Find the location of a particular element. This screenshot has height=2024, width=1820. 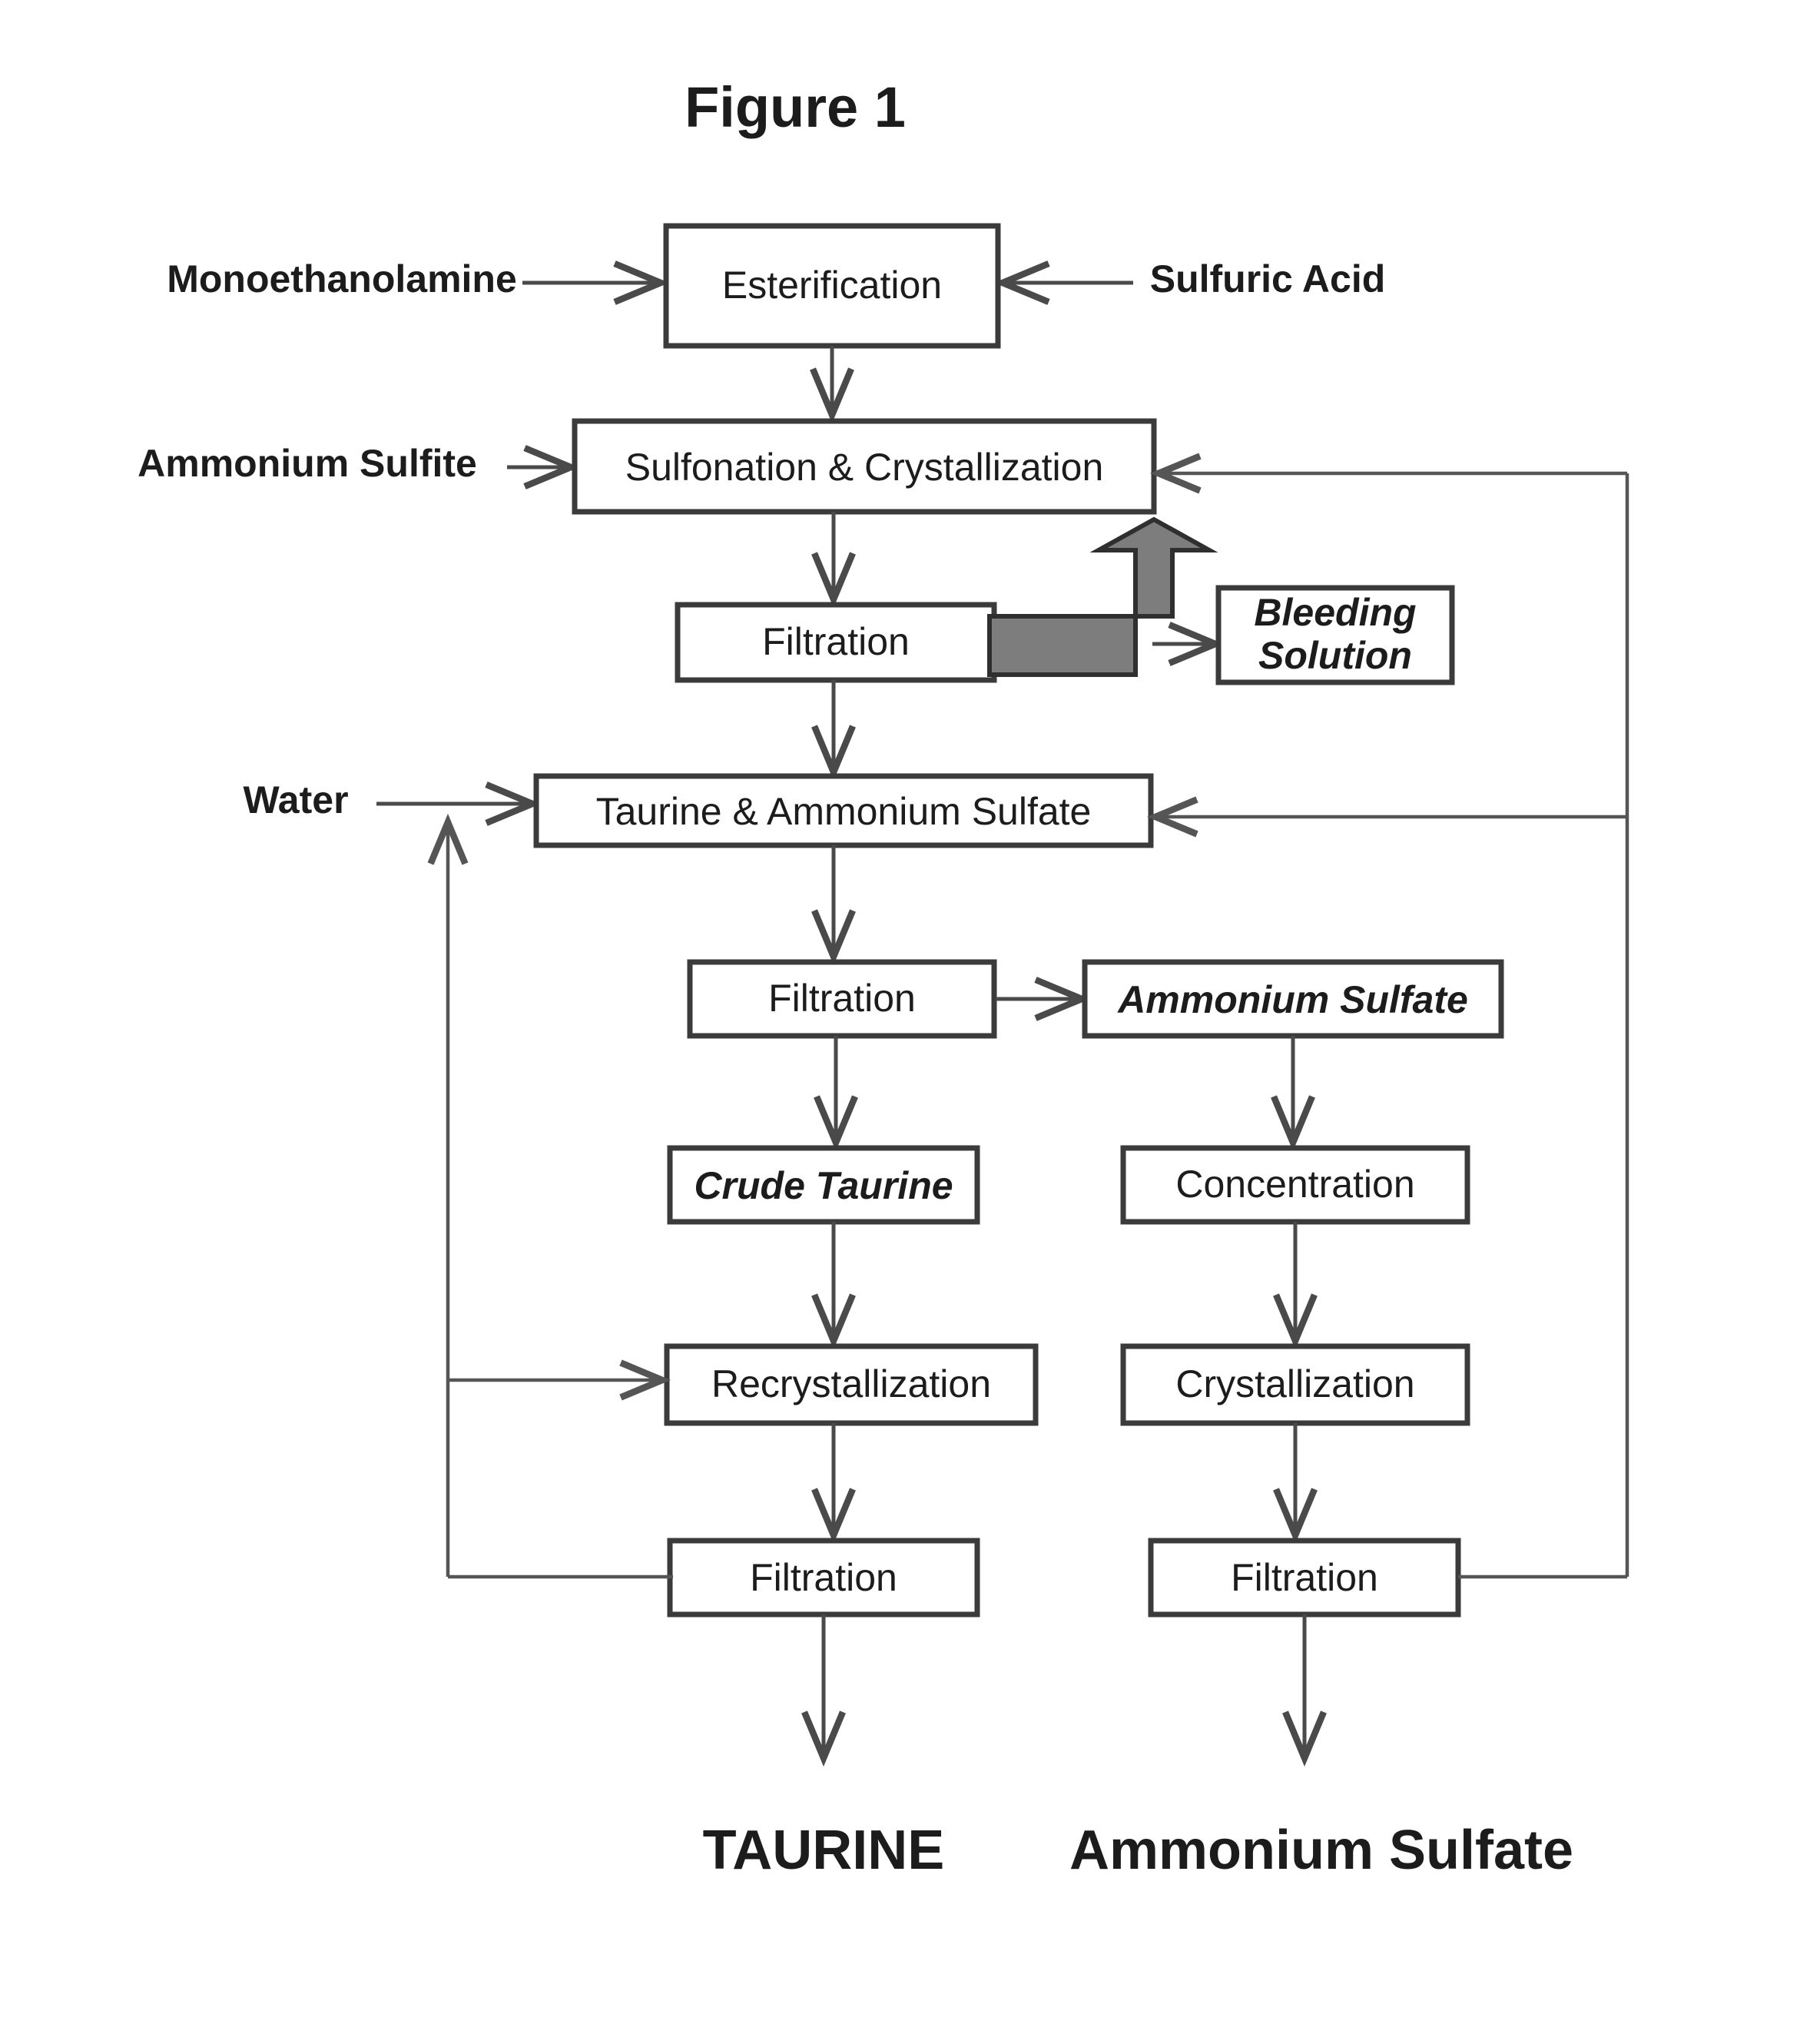

input-label-ammonium-sulfite: Ammonium Sulfite is located at coordinates (308, 463).